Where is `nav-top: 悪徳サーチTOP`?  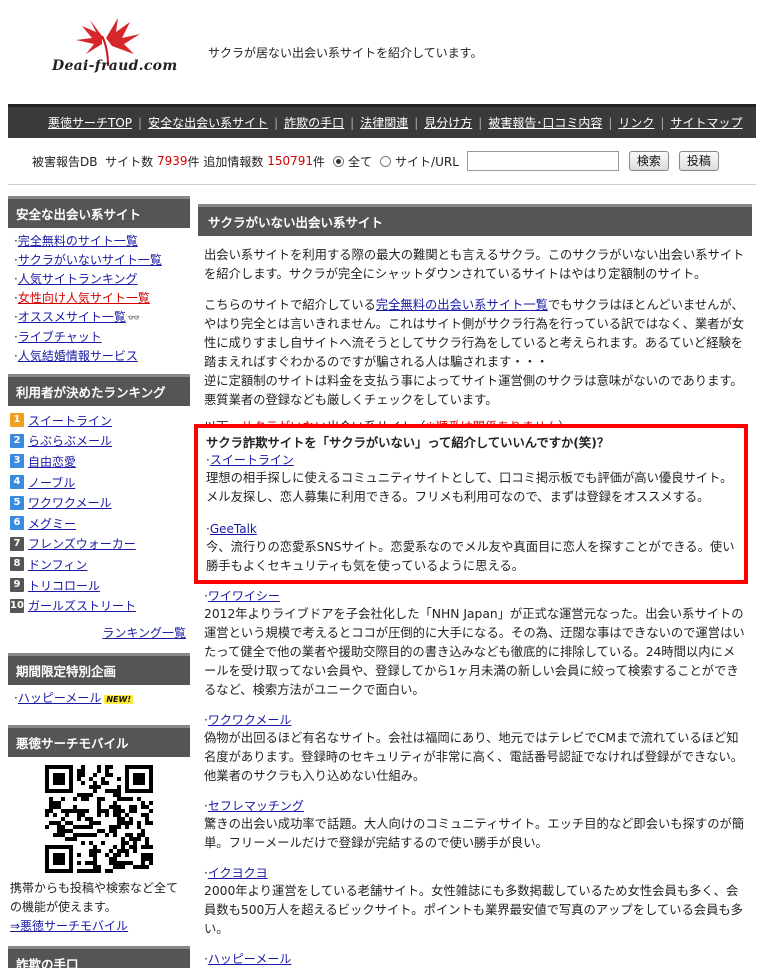 nav-top: 悪徳サーチTOP is located at coordinates (90, 123).